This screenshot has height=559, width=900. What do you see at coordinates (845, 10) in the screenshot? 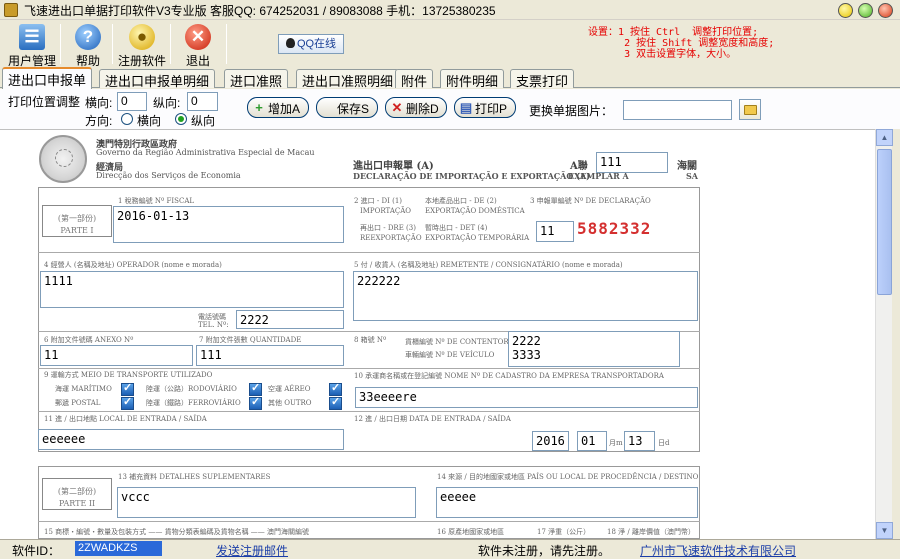
I see `minimize-button` at bounding box center [845, 10].